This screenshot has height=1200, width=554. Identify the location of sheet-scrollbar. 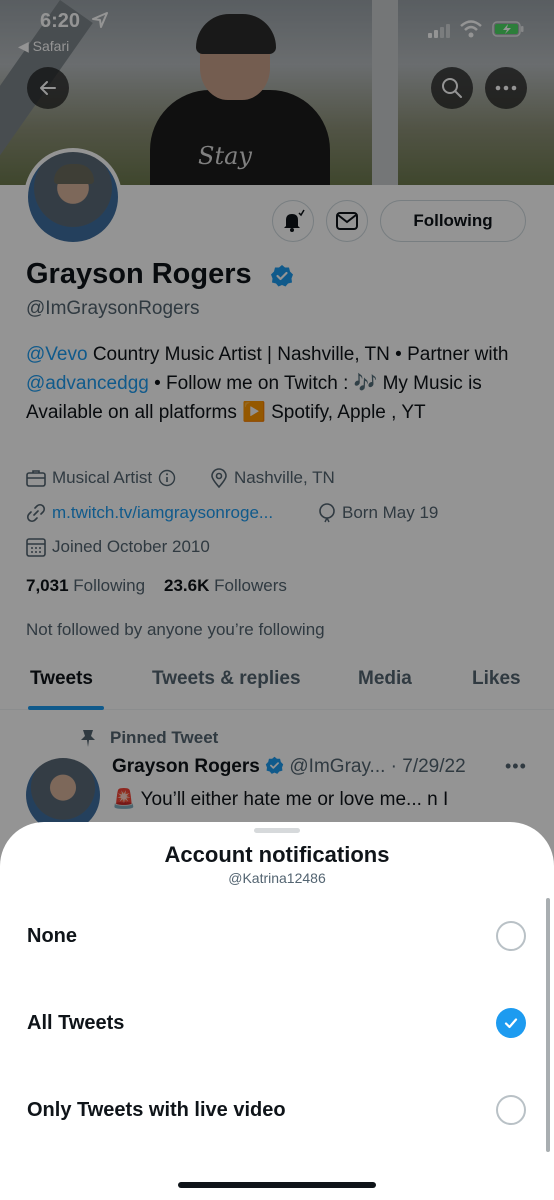
(548, 1025).